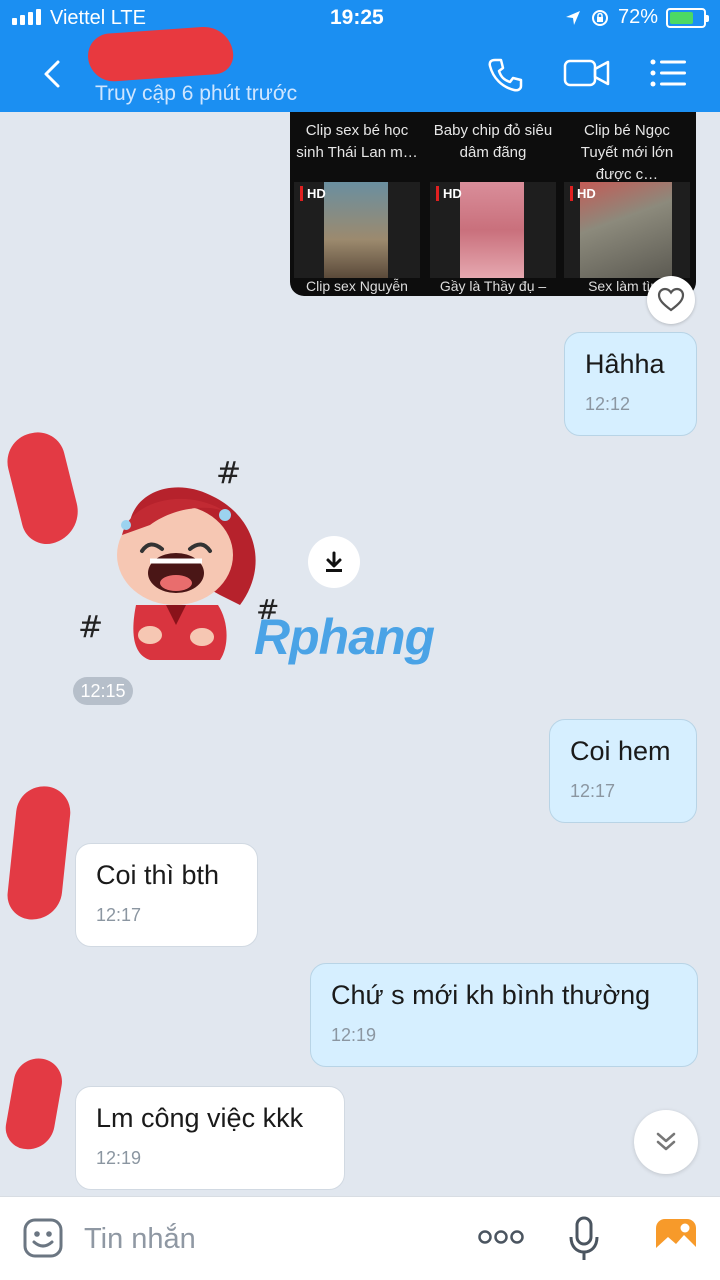  I want to click on location-icon, so click(572, 17).